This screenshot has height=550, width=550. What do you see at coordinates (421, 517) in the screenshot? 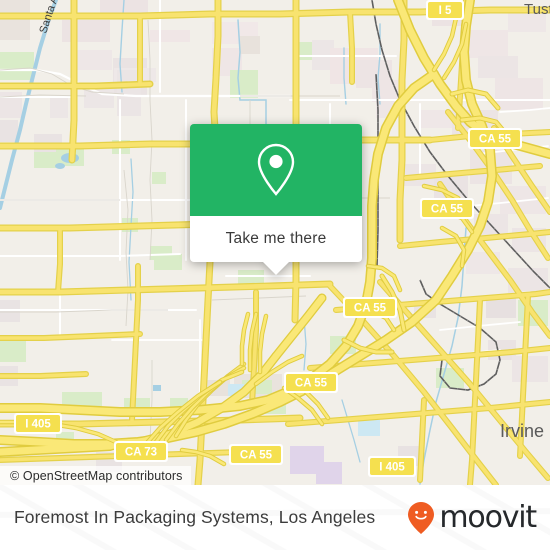
I see `moovit-pin-smiley-icon` at bounding box center [421, 517].